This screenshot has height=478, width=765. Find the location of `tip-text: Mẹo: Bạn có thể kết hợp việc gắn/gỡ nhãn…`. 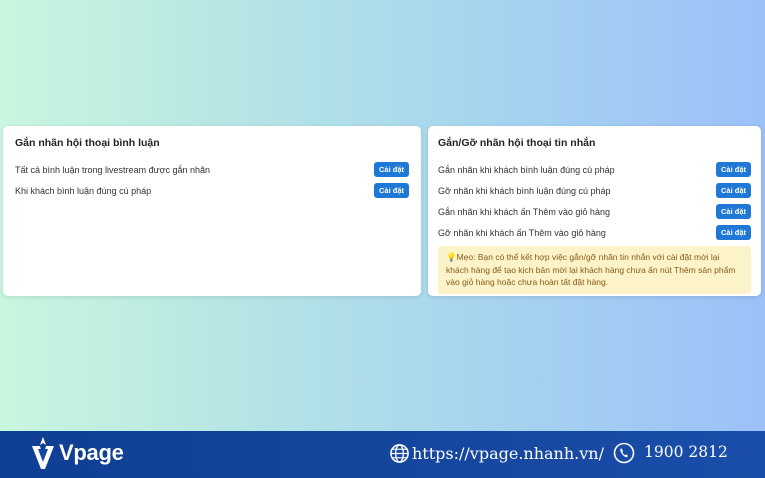

tip-text: Mẹo: Bạn có thể kết hợp việc gắn/gỡ nhãn… is located at coordinates (591, 269).